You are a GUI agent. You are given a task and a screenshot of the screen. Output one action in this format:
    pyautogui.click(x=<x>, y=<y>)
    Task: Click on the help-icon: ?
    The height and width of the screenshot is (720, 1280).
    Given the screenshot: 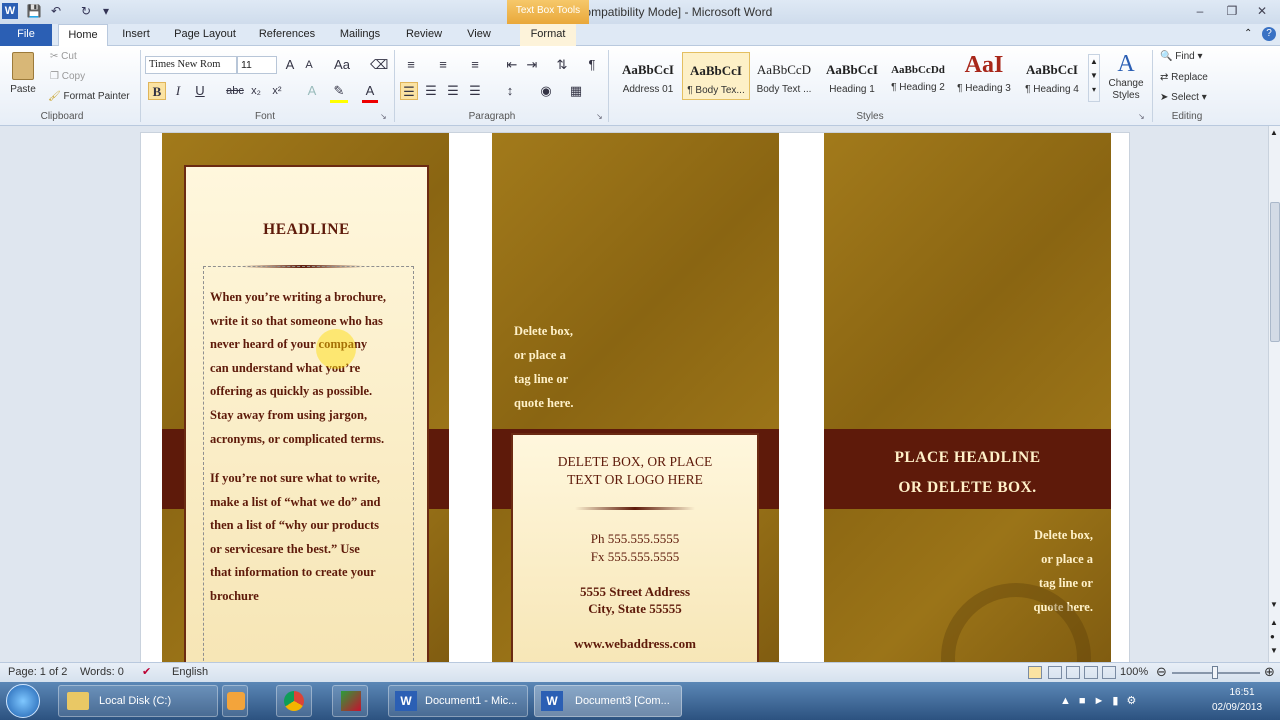 What is the action you would take?
    pyautogui.click(x=1269, y=34)
    